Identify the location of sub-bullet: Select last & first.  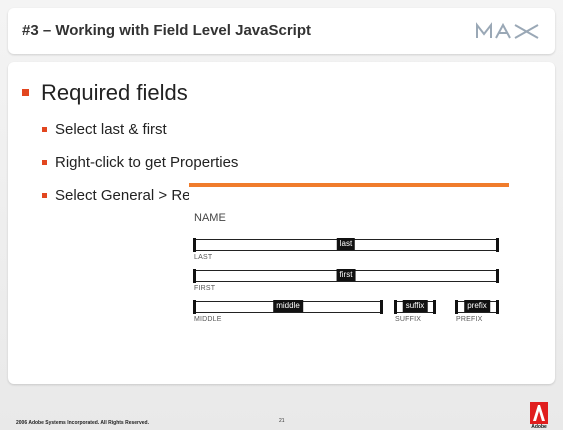
(104, 129).